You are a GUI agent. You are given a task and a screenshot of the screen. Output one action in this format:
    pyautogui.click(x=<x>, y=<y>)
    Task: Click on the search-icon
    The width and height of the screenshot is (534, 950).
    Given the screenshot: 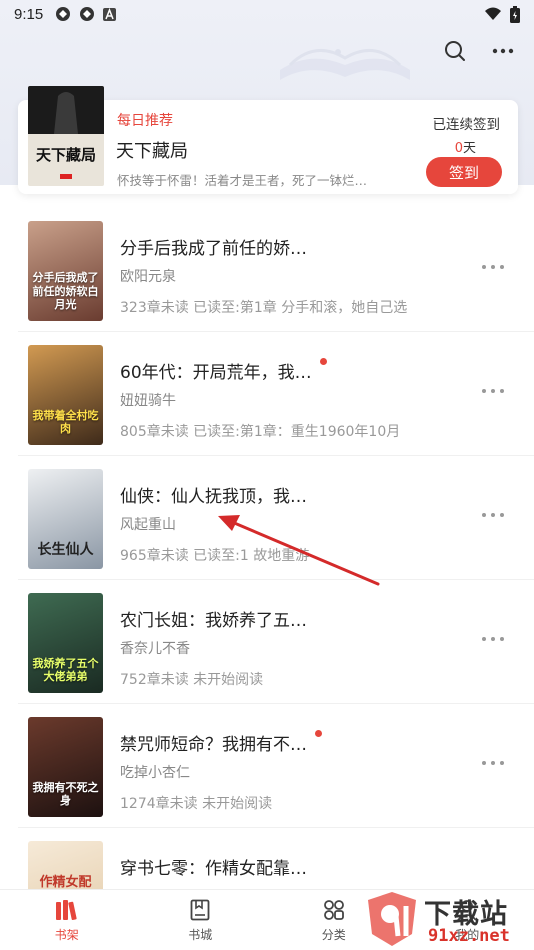 What is the action you would take?
    pyautogui.click(x=455, y=51)
    